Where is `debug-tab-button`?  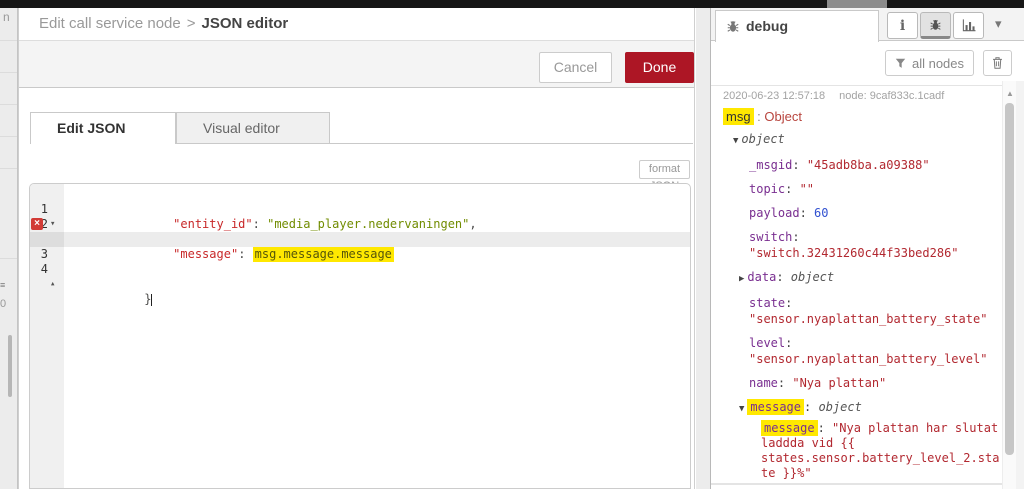
debug-tab-button is located at coordinates (935, 25).